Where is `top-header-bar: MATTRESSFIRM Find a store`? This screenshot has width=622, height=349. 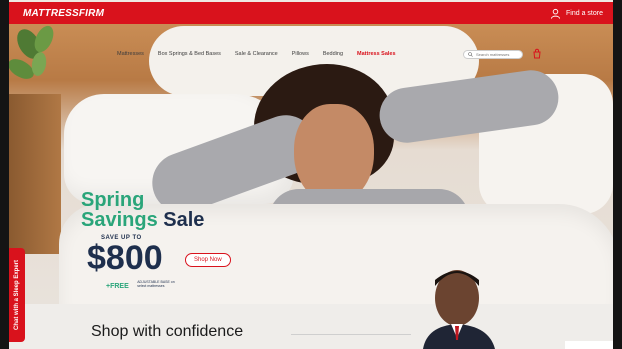 top-header-bar: MATTRESSFIRM Find a store is located at coordinates (311, 13).